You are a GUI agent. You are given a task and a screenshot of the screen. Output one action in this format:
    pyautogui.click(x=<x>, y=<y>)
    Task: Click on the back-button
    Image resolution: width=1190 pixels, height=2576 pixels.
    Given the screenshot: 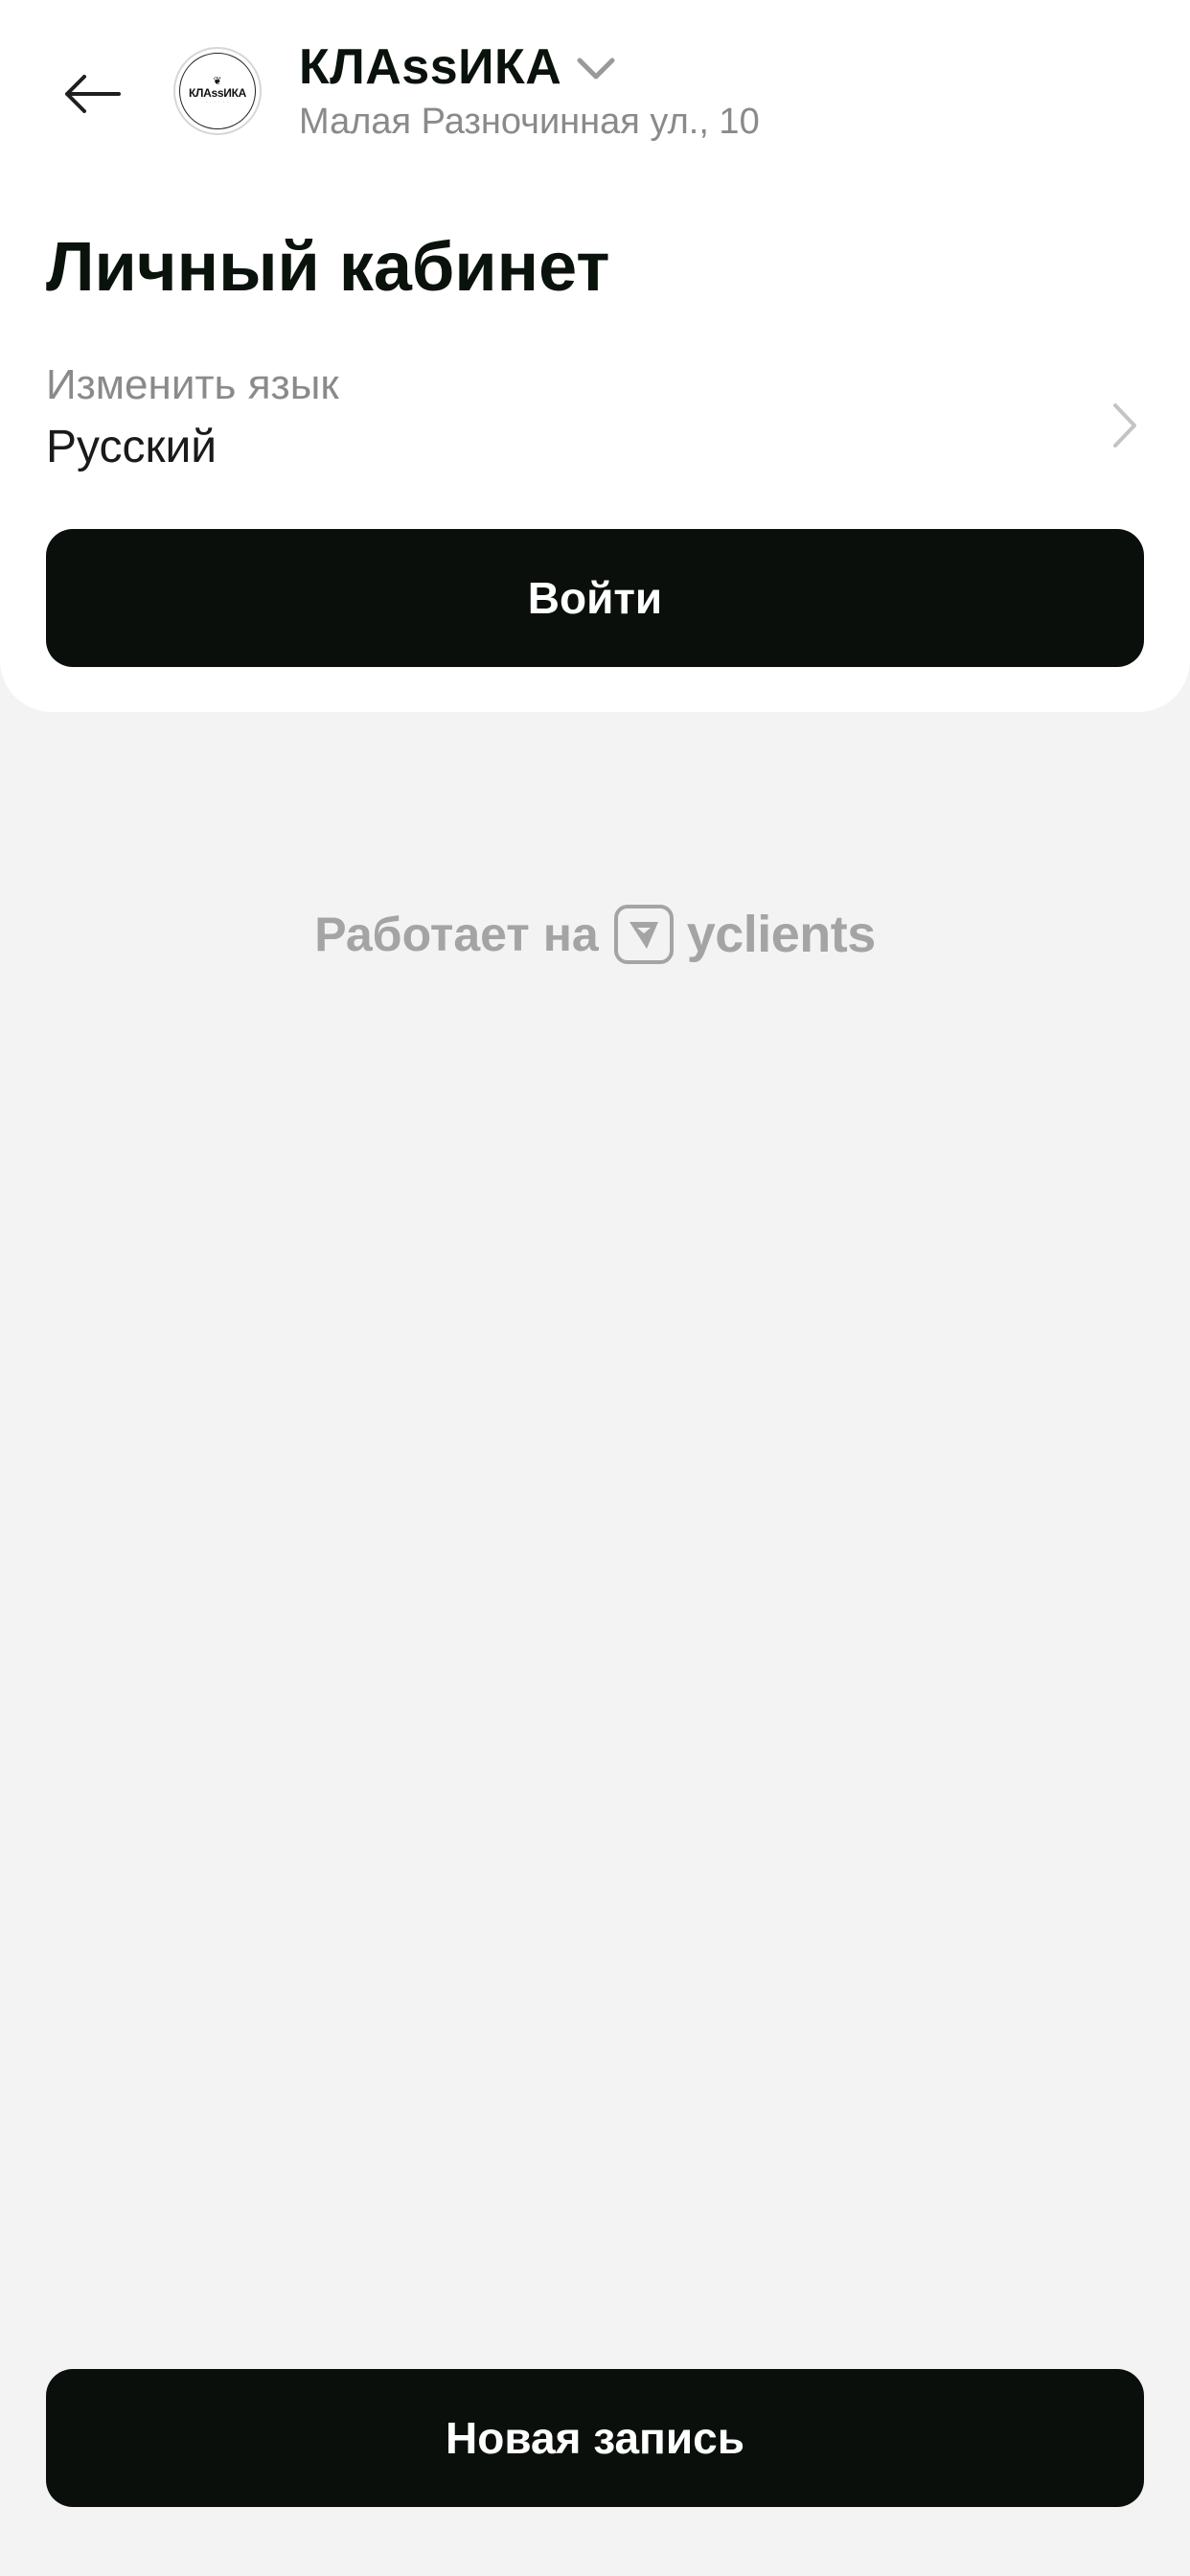 What is the action you would take?
    pyautogui.click(x=92, y=94)
    